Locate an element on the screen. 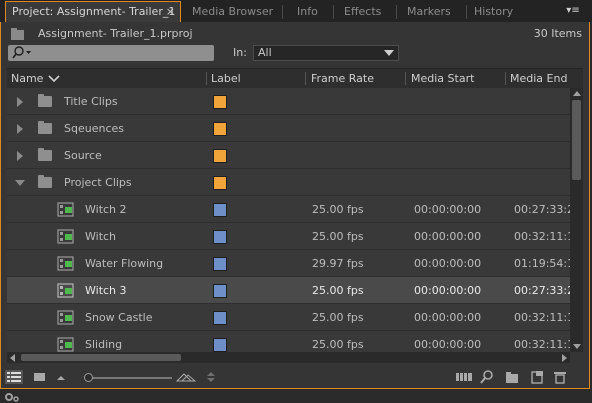 The width and height of the screenshot is (592, 403). item-name: Sqeuences is located at coordinates (94, 128).